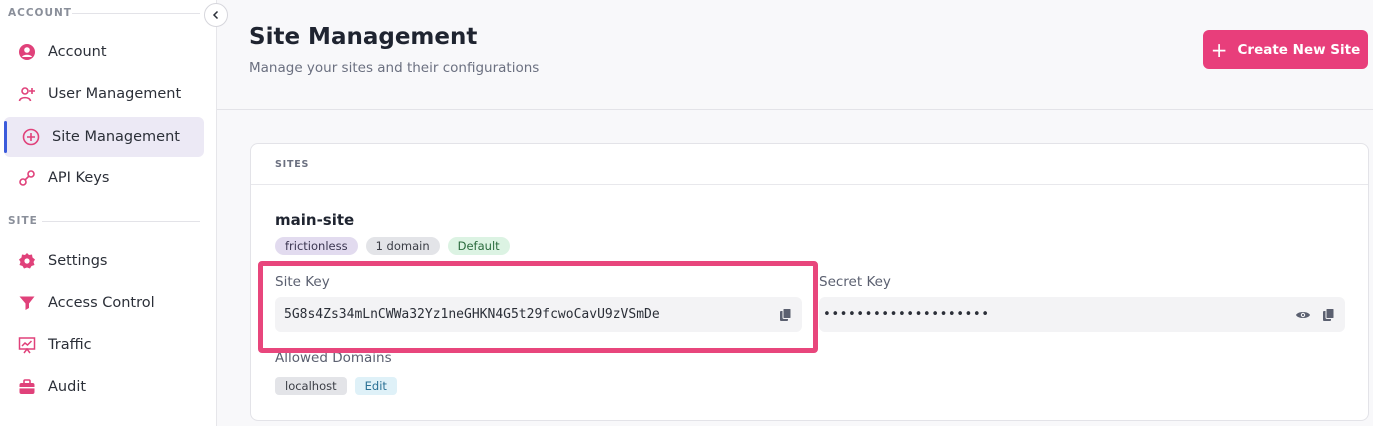 This screenshot has height=426, width=1373. What do you see at coordinates (1299, 49) in the screenshot?
I see `create-new-site-label: Create New Site` at bounding box center [1299, 49].